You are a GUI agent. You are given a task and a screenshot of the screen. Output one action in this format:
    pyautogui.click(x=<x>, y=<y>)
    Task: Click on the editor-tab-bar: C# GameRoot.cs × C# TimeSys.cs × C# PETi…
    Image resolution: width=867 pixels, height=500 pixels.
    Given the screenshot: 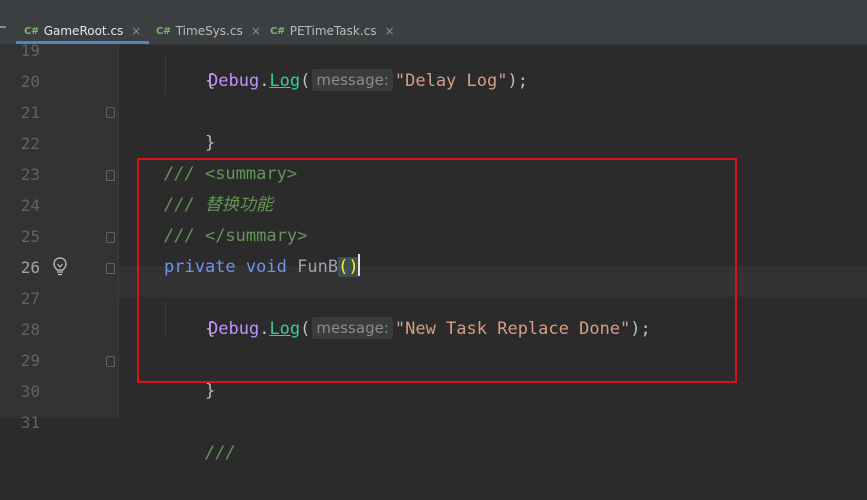 What is the action you would take?
    pyautogui.click(x=433, y=22)
    